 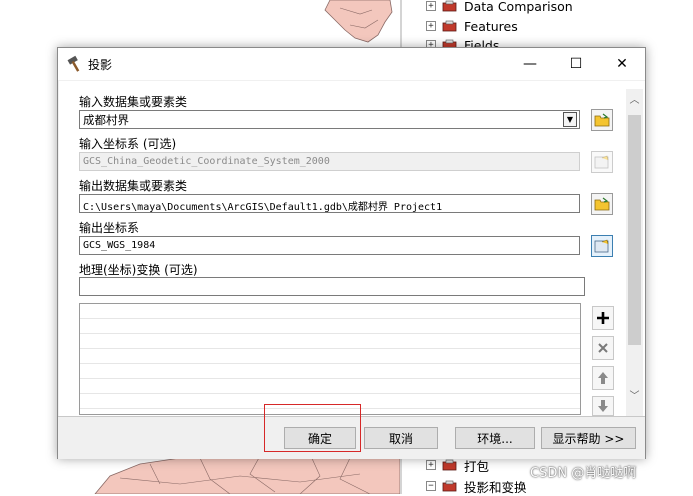 What do you see at coordinates (622, 64) in the screenshot?
I see `close-button: ✕` at bounding box center [622, 64].